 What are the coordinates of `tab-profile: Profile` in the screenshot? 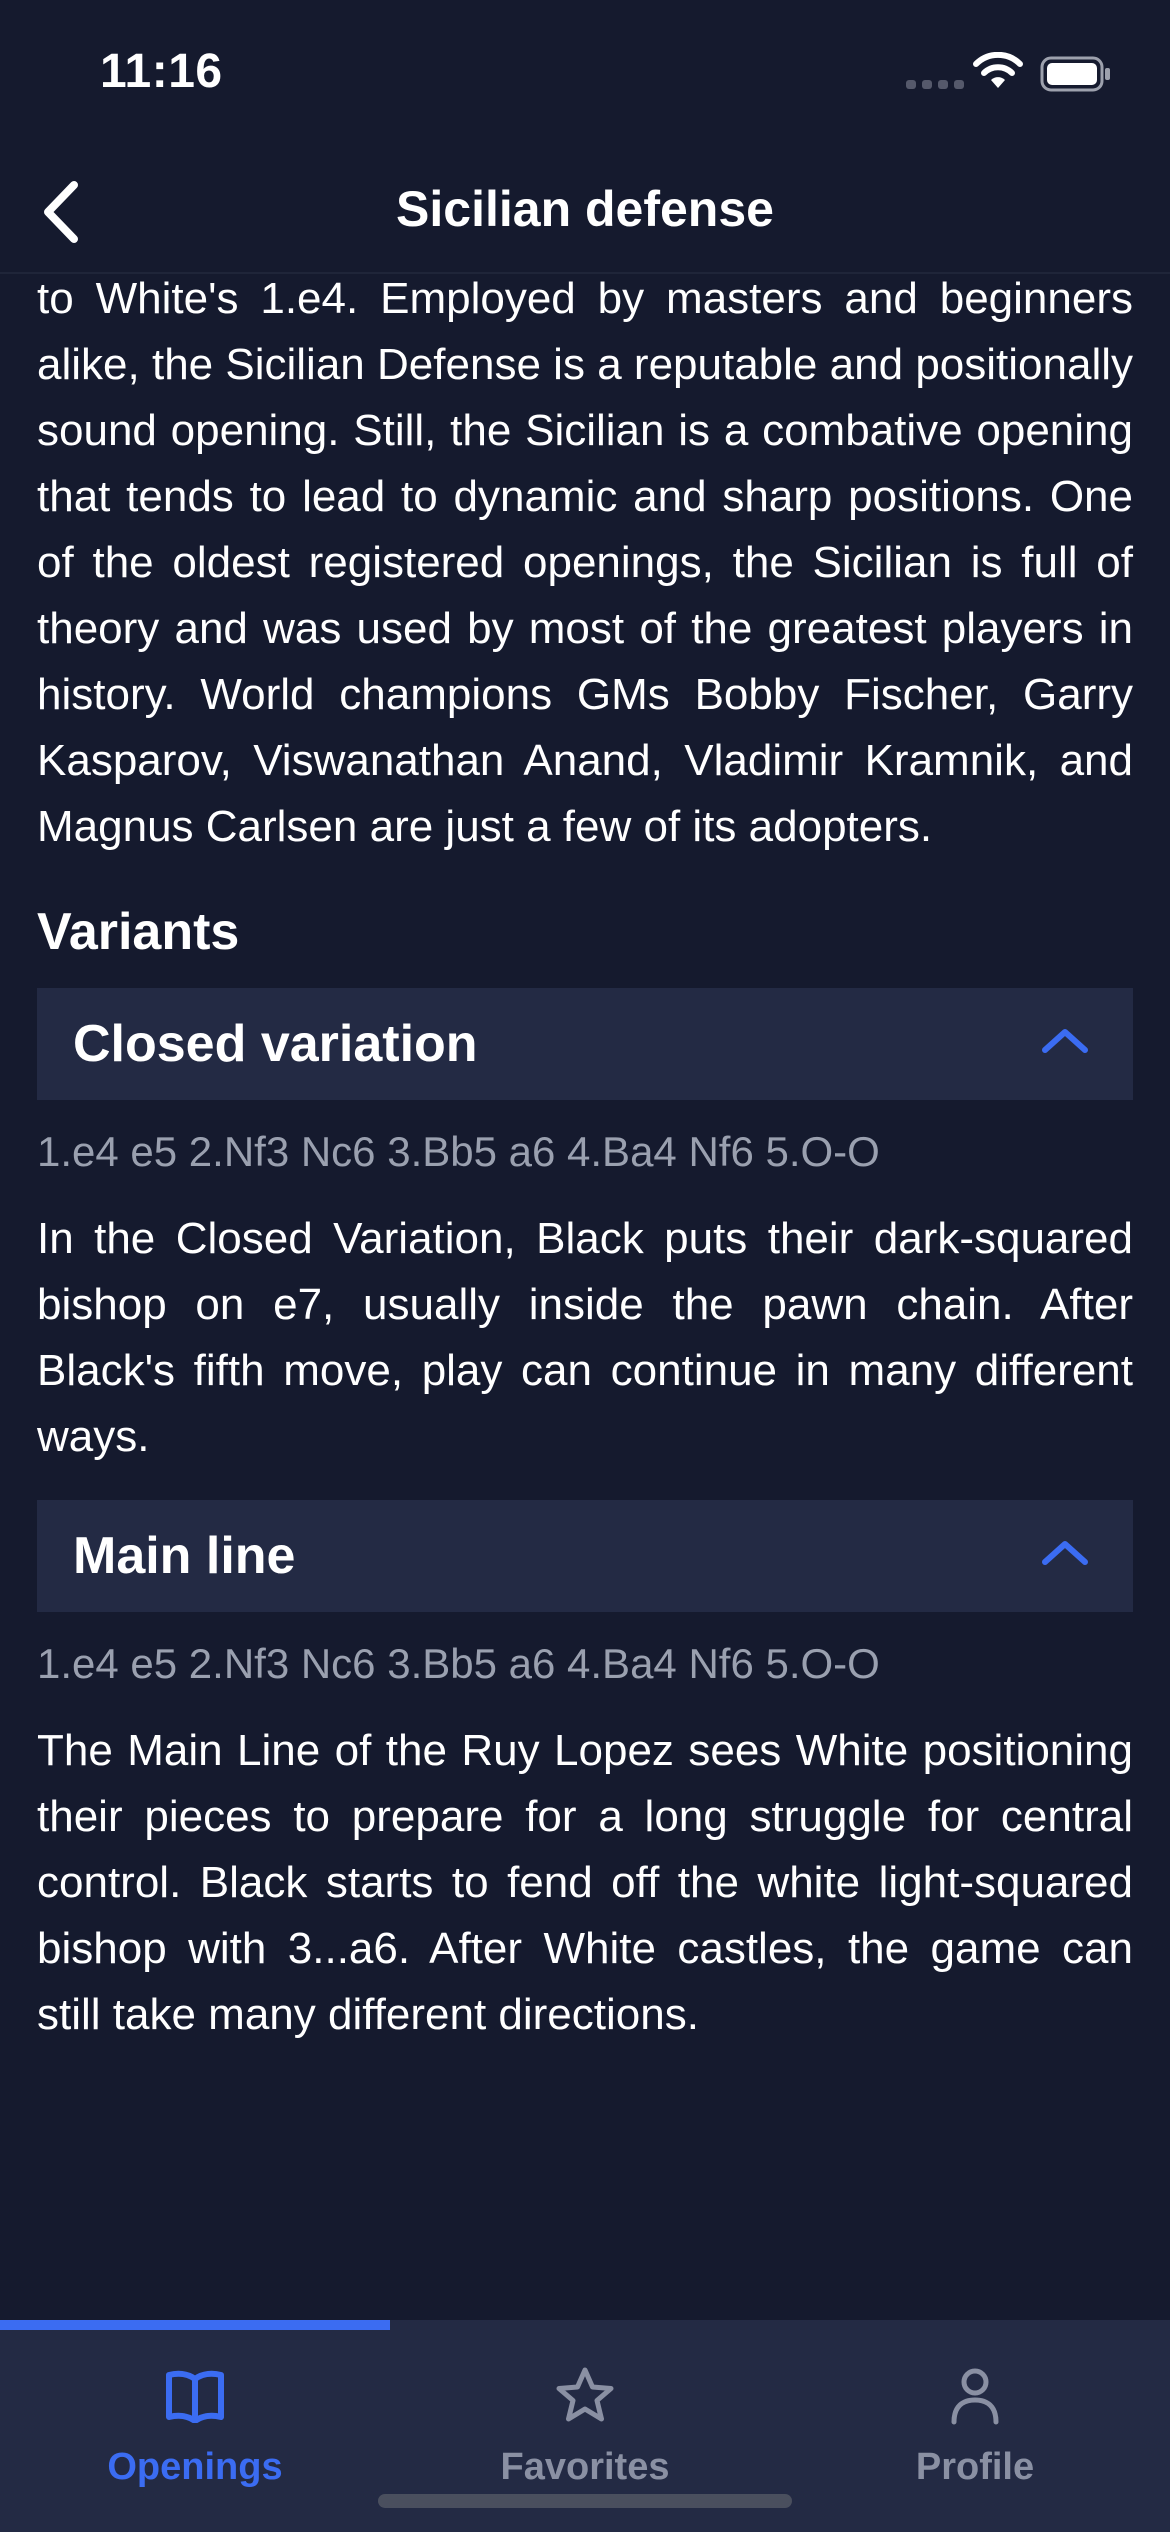 It's located at (975, 2424).